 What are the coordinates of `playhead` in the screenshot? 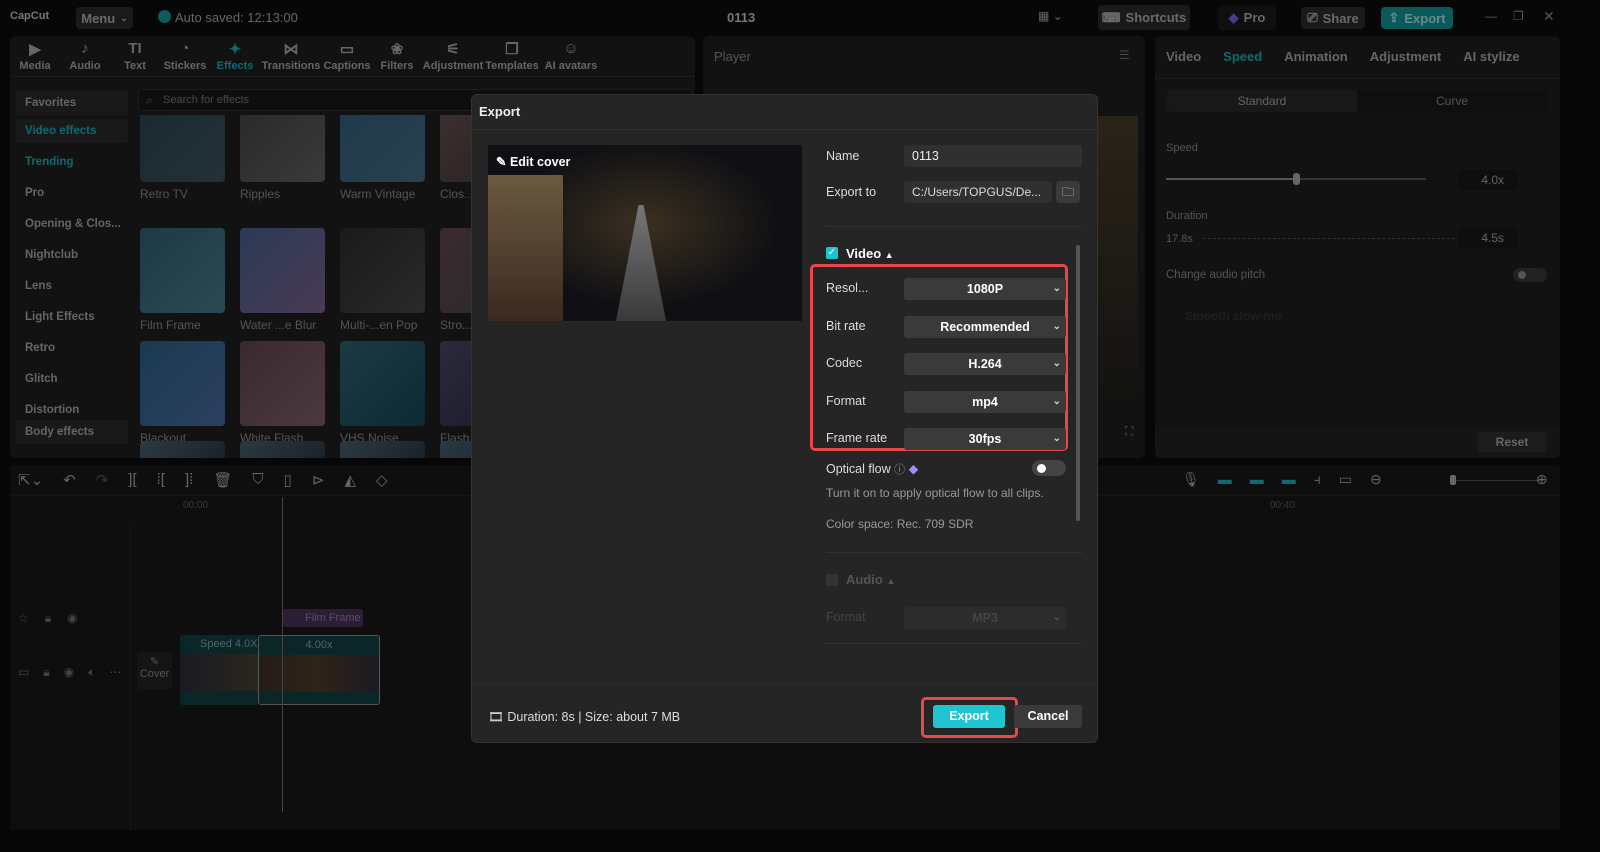 It's located at (282, 654).